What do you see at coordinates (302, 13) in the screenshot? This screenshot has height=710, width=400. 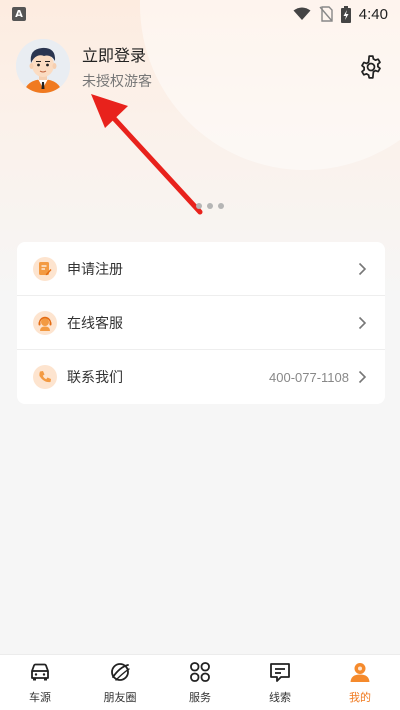 I see `wifi-icon` at bounding box center [302, 13].